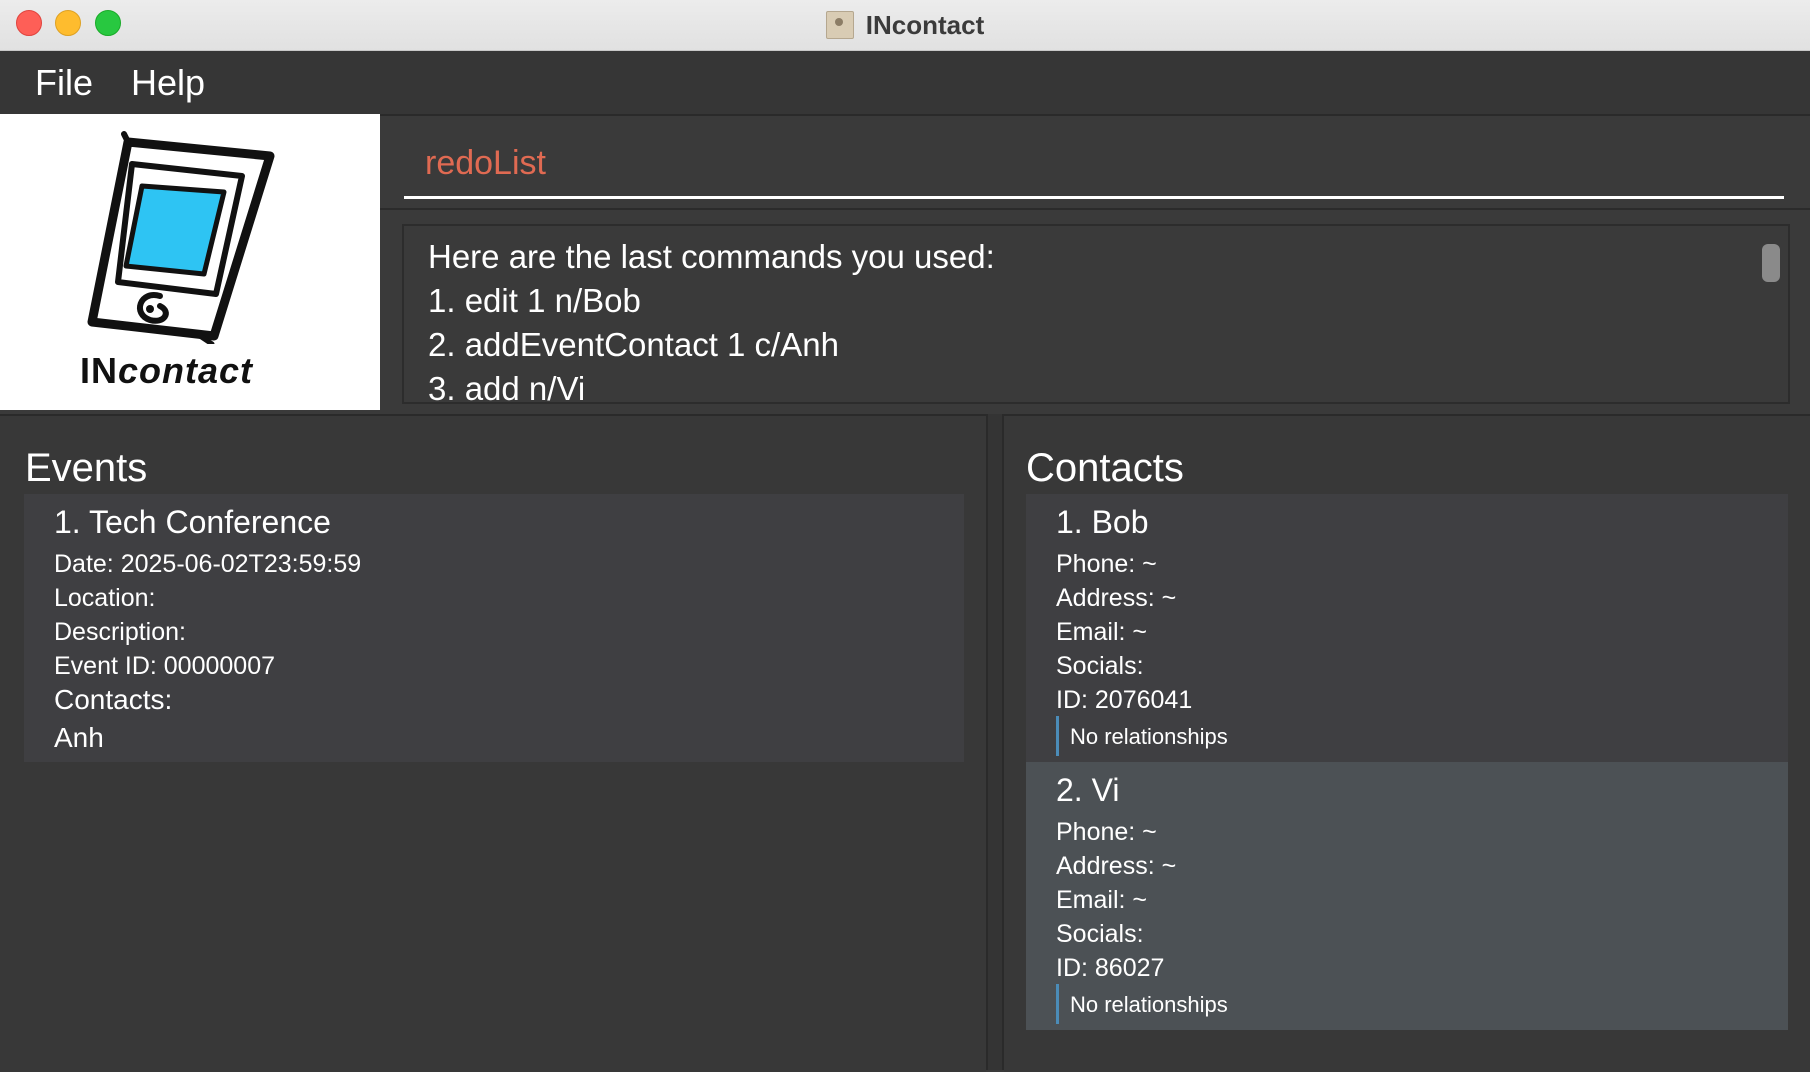 This screenshot has height=1072, width=1810. What do you see at coordinates (1110, 968) in the screenshot?
I see `contact-id: ID: 86027` at bounding box center [1110, 968].